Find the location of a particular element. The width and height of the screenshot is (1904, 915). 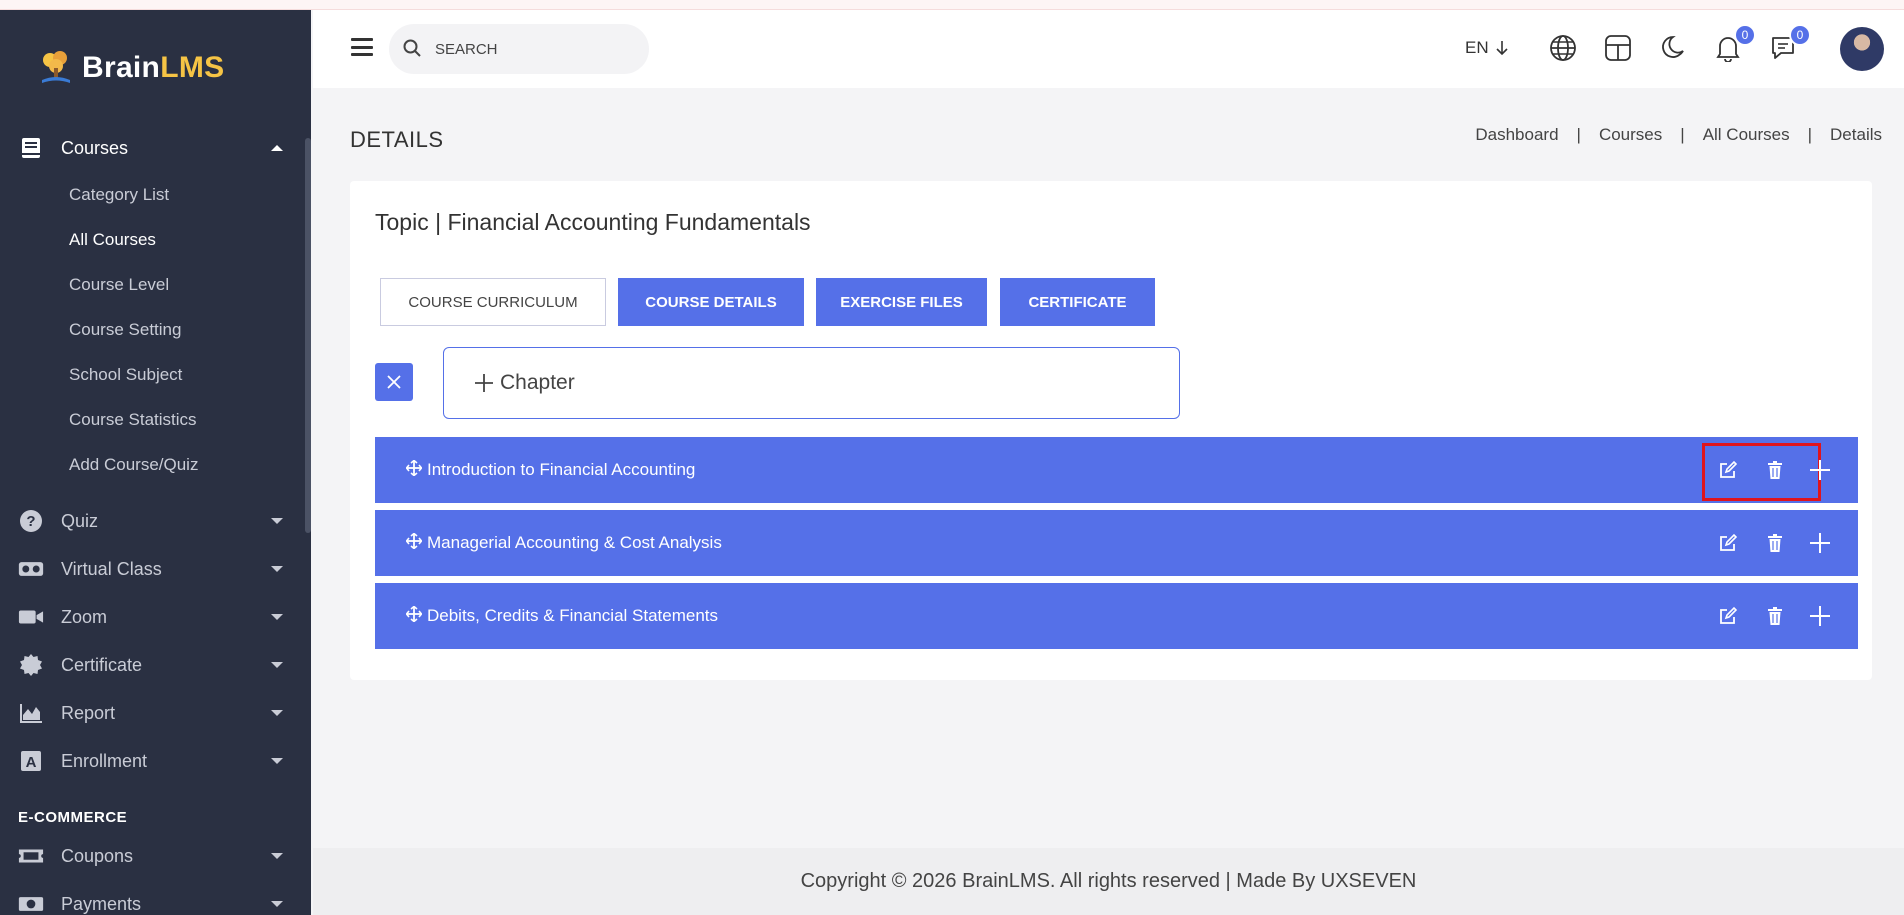

page-title: DETAILS is located at coordinates (397, 139).